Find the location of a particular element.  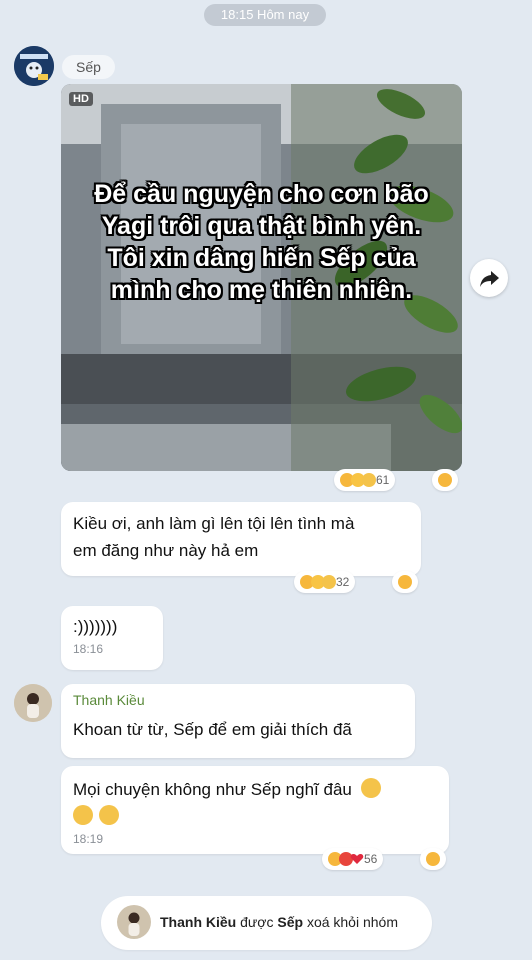

reaction-count: 56 is located at coordinates (371, 859).